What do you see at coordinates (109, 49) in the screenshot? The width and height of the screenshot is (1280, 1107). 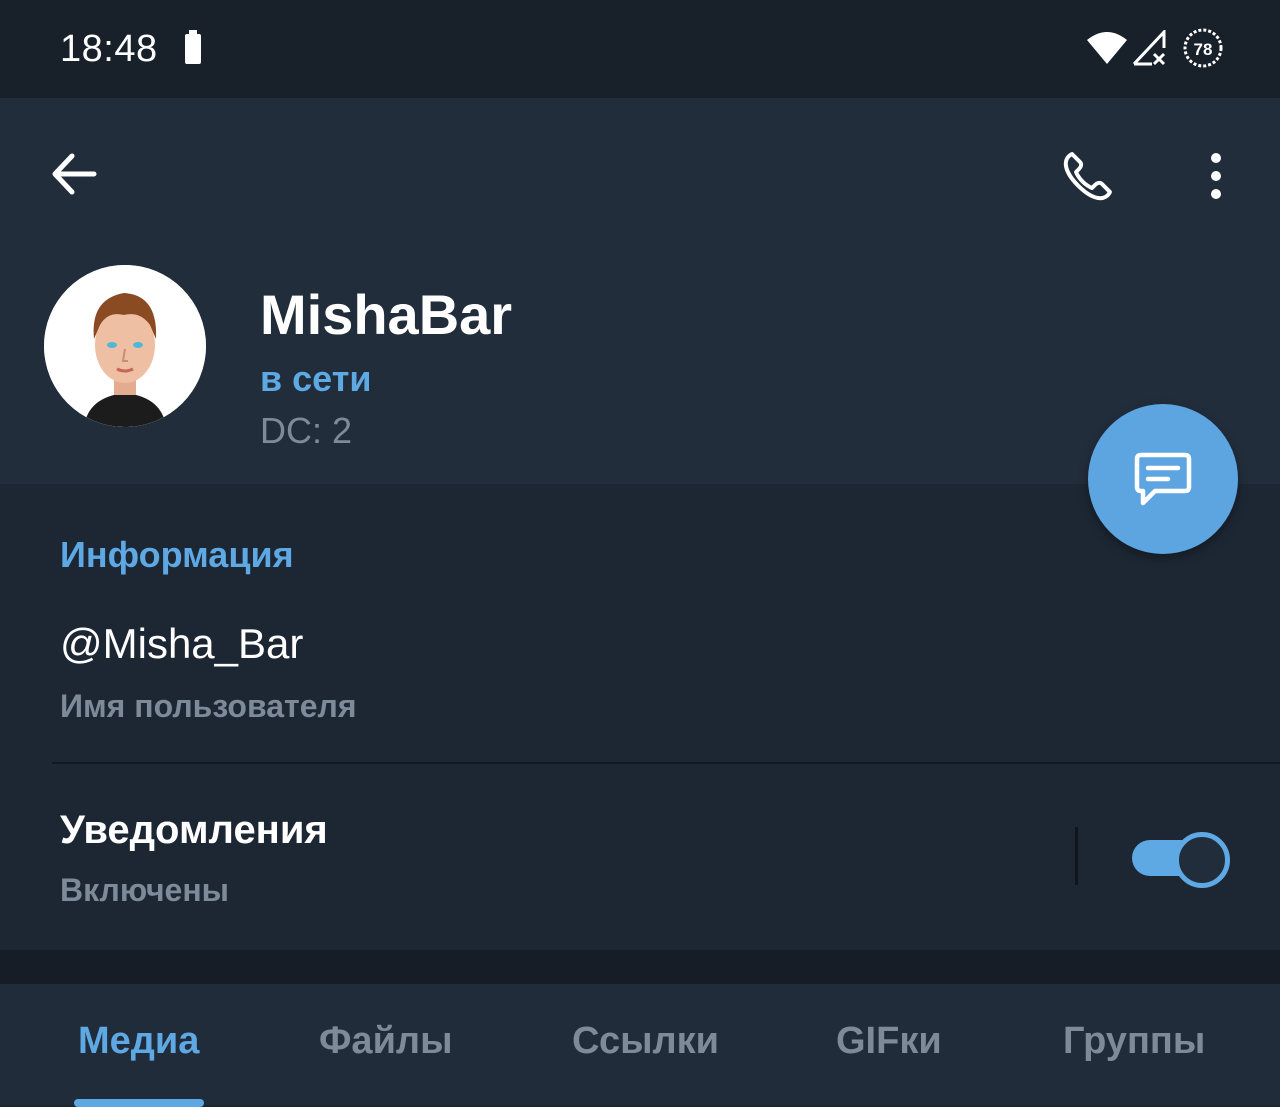 I see `status-time: 18:48` at bounding box center [109, 49].